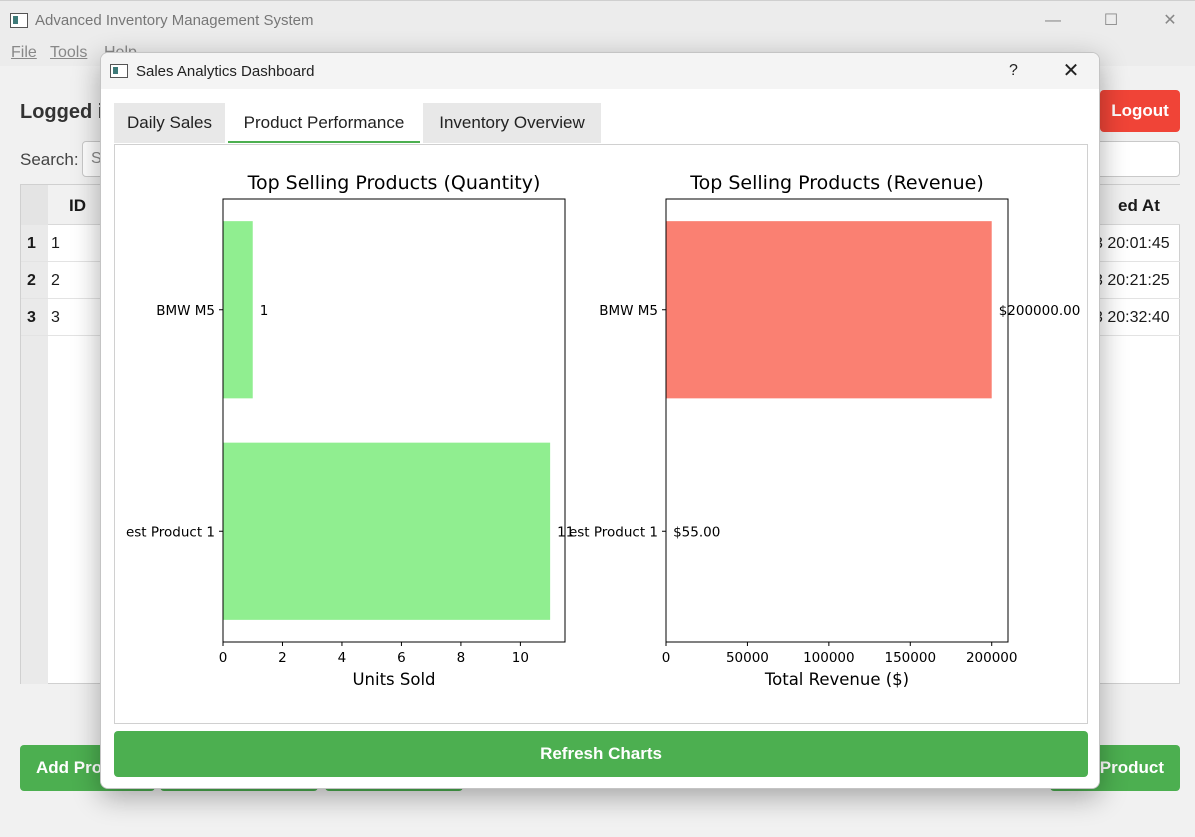 This screenshot has height=837, width=1195. What do you see at coordinates (19, 20) in the screenshot?
I see `app-icon` at bounding box center [19, 20].